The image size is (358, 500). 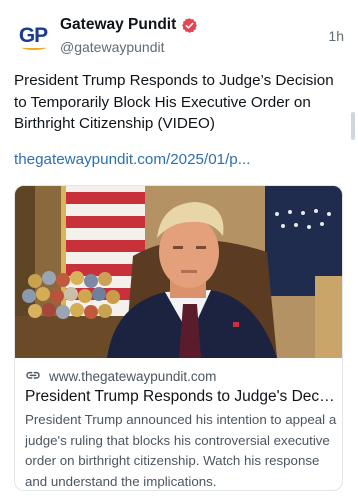 What do you see at coordinates (202, 47) in the screenshot?
I see `handle: @gatewaypundit` at bounding box center [202, 47].